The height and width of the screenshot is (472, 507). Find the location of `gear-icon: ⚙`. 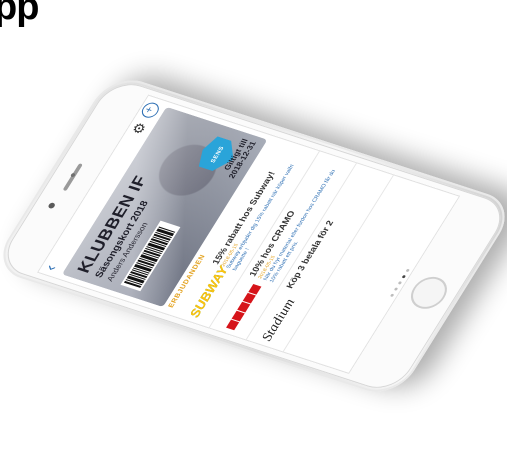

gear-icon: ⚙ is located at coordinates (138, 128).